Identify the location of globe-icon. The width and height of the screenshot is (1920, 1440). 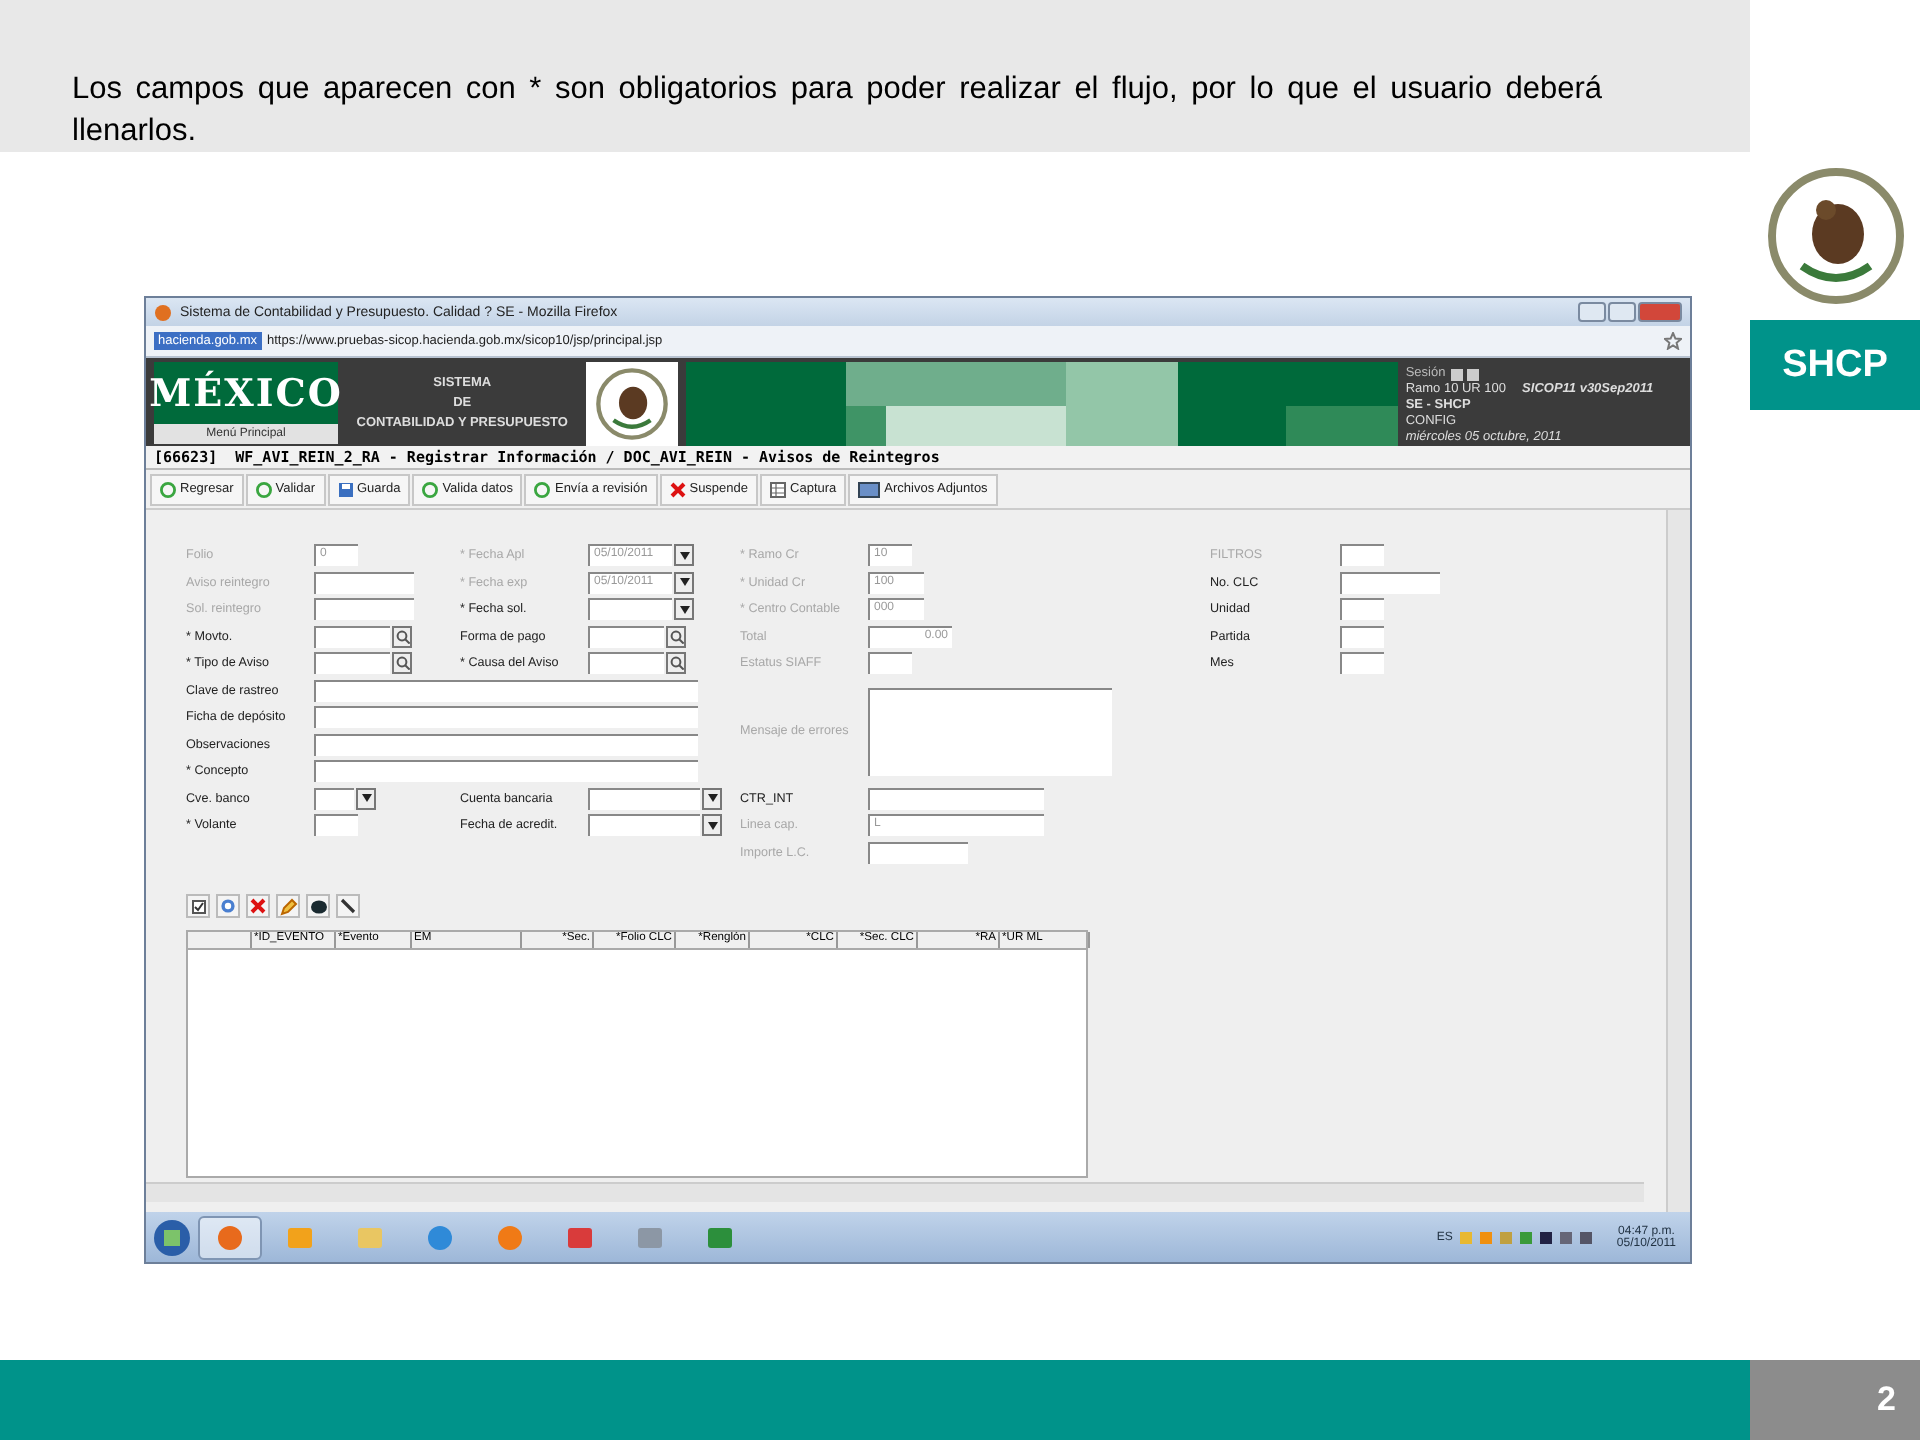
(440, 1237).